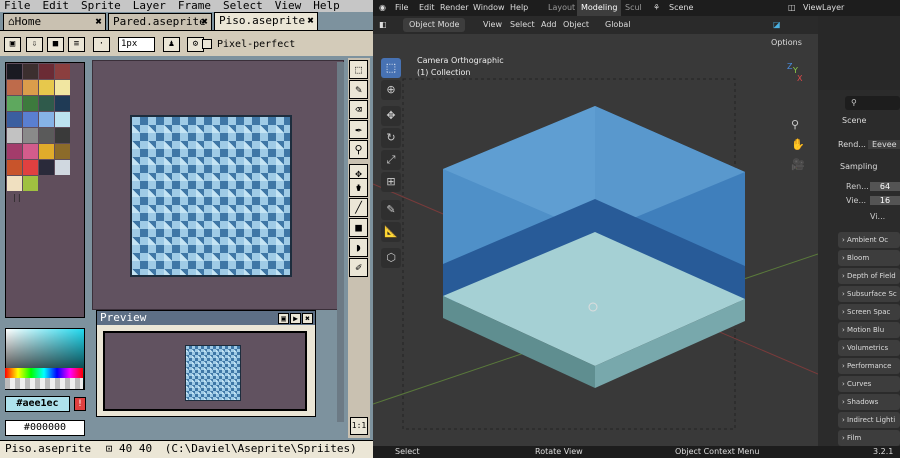 The image size is (900, 458). I want to click on menu-sprite: Sprite, so click(101, 6).